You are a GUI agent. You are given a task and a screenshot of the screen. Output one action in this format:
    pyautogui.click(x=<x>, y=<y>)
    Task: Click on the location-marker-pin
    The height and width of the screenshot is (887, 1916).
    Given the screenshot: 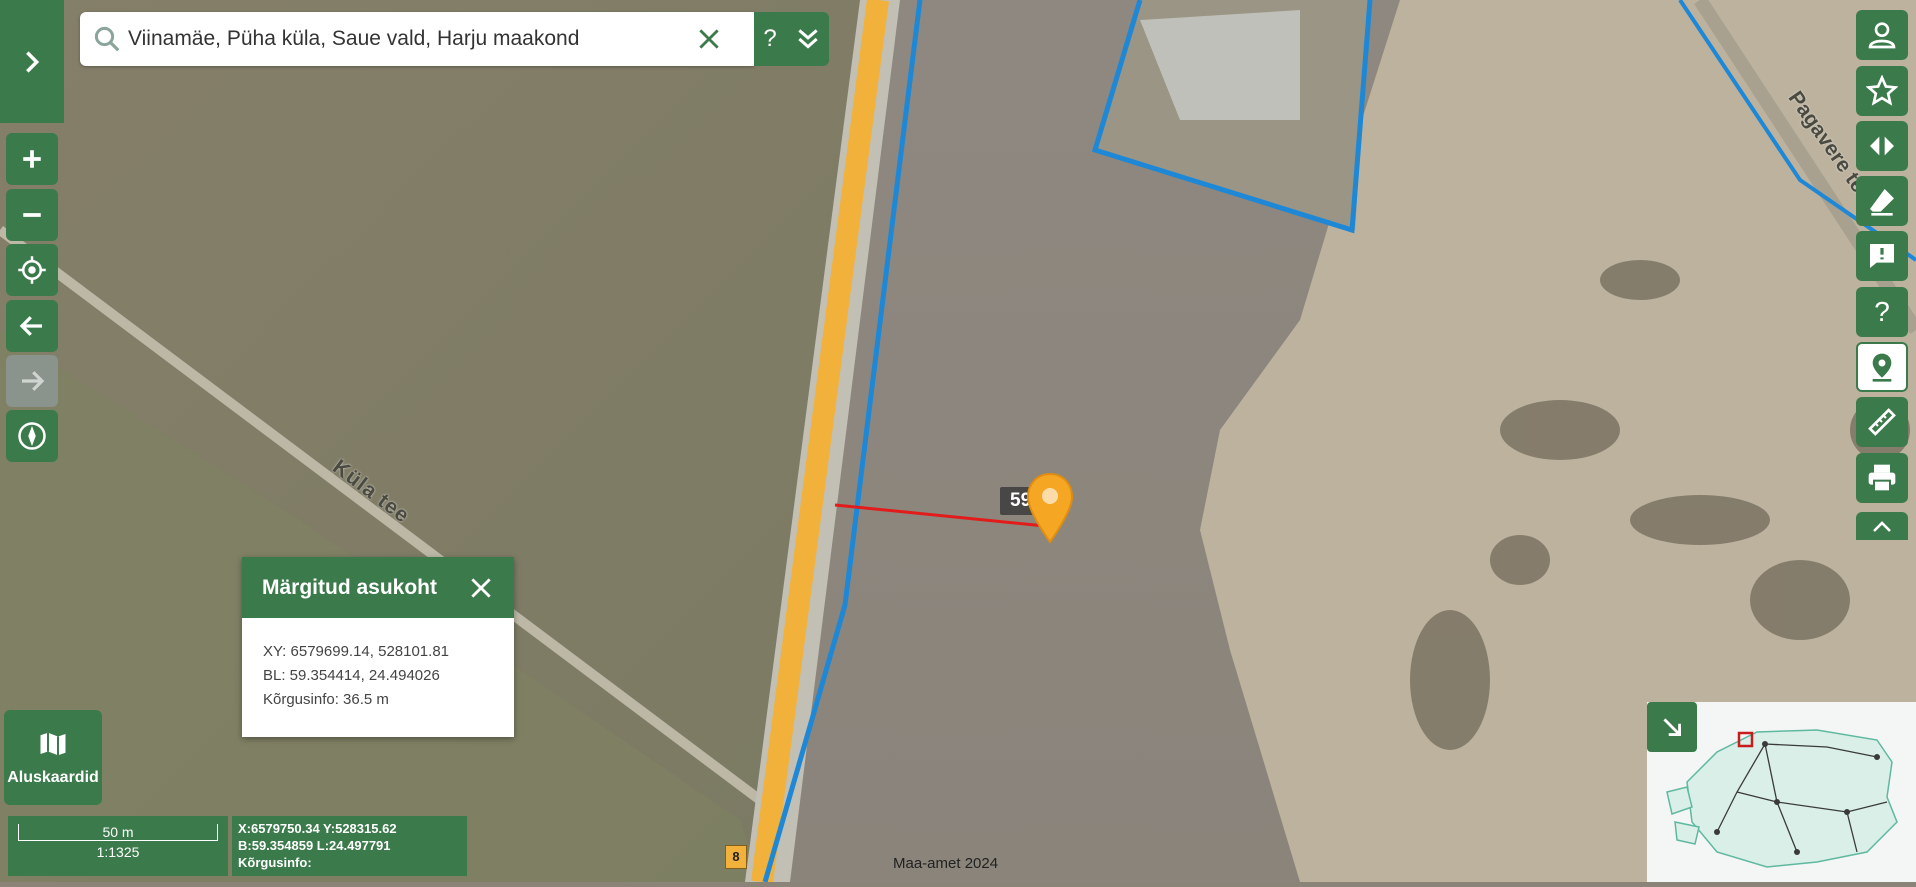 What is the action you would take?
    pyautogui.click(x=1050, y=508)
    